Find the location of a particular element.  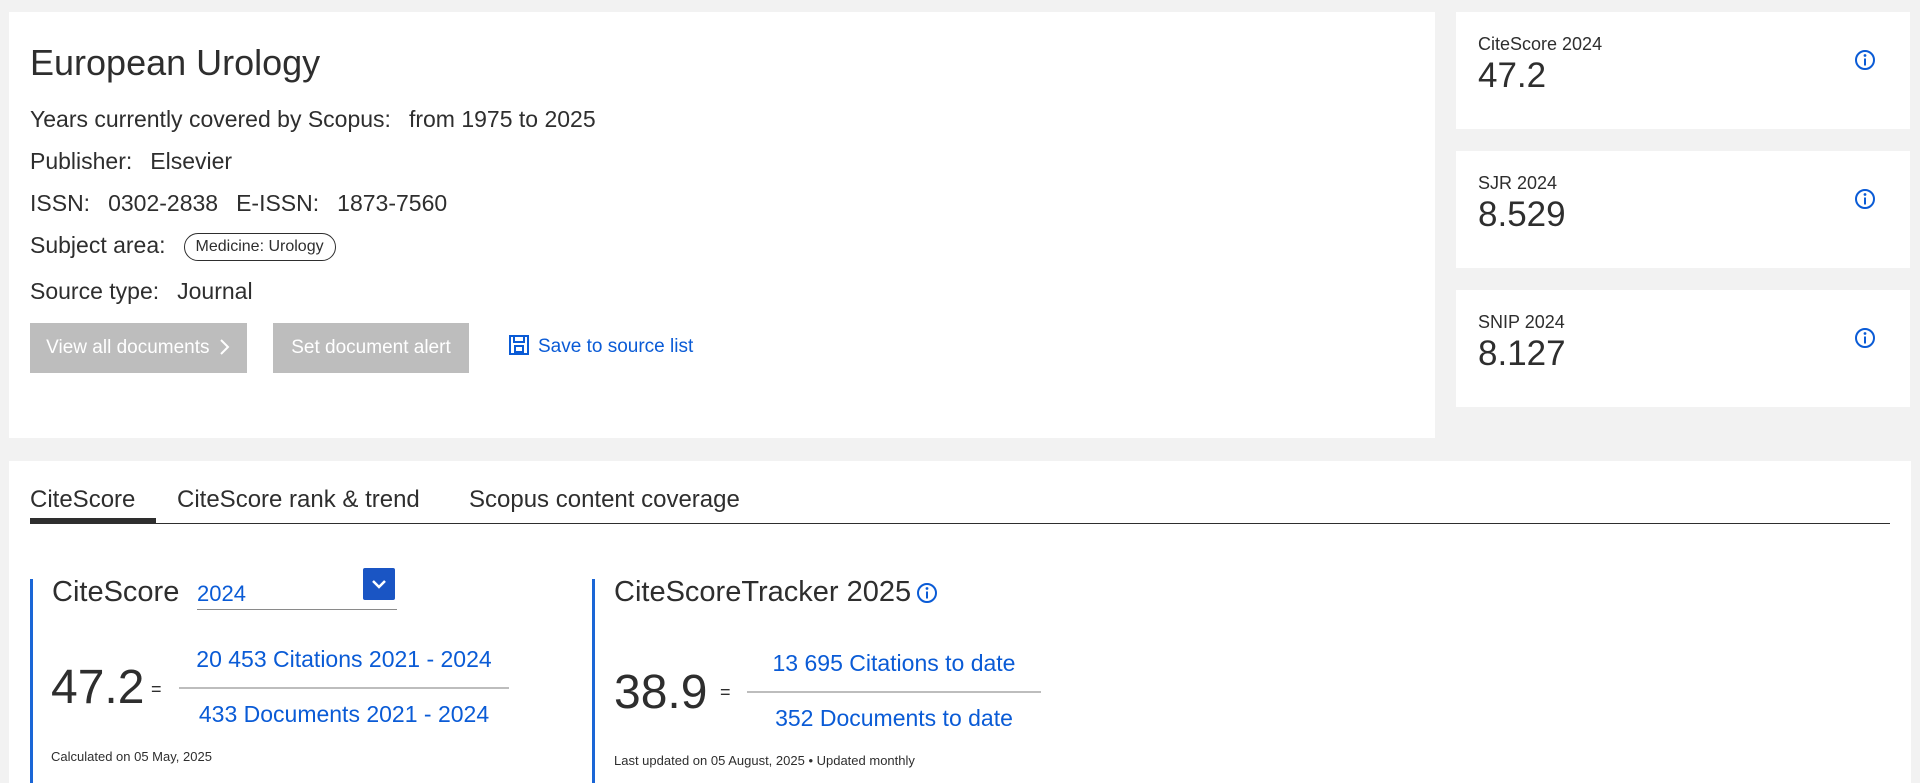

save-icon is located at coordinates (519, 345).